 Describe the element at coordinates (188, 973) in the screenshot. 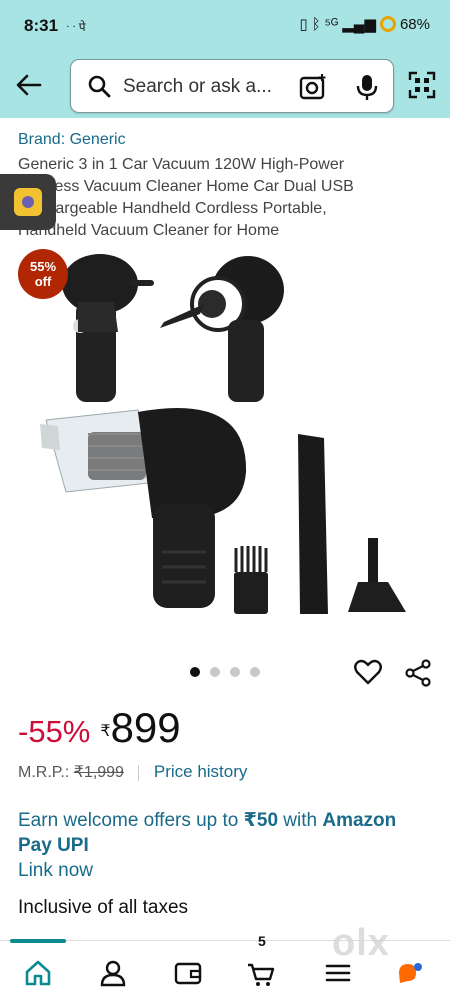

I see `wallet-icon` at that location.